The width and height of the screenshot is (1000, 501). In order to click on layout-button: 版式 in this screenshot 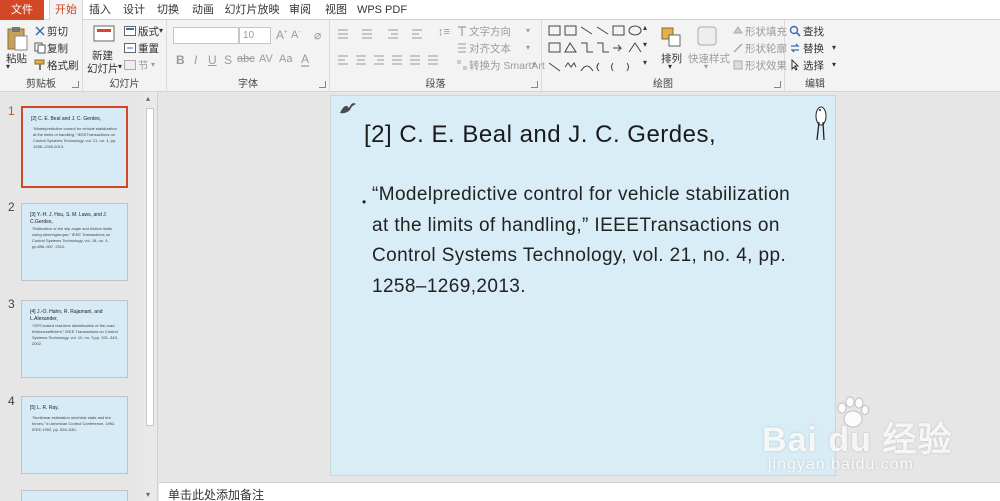, I will do `click(148, 31)`.